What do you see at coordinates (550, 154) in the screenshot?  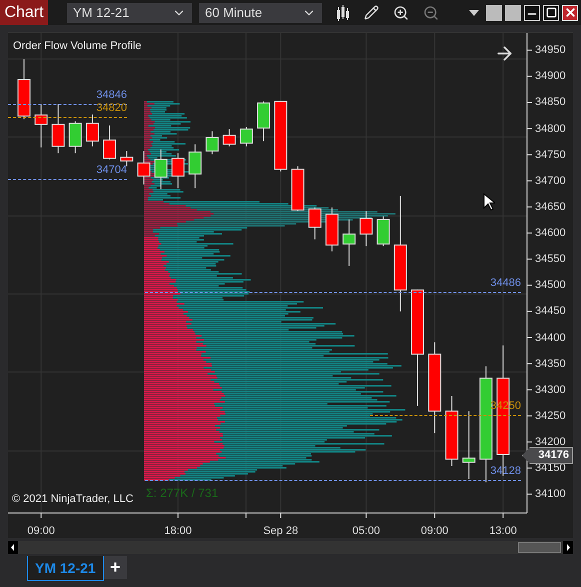 I see `price-axis-label: 34750` at bounding box center [550, 154].